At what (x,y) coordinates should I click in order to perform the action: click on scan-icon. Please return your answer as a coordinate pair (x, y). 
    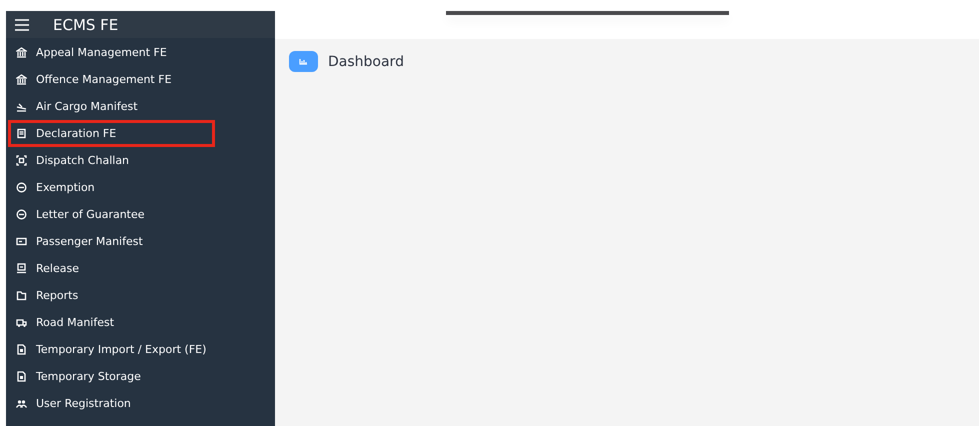
    Looking at the image, I should click on (21, 160).